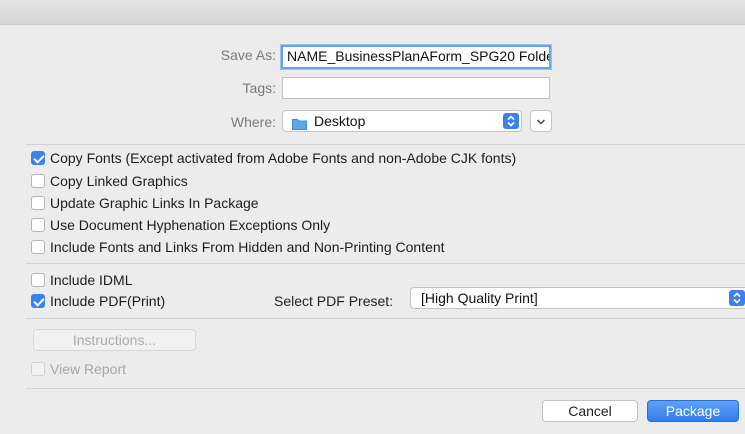 The height and width of the screenshot is (434, 745). What do you see at coordinates (38, 203) in the screenshot?
I see `update-graphic-links-checkbox` at bounding box center [38, 203].